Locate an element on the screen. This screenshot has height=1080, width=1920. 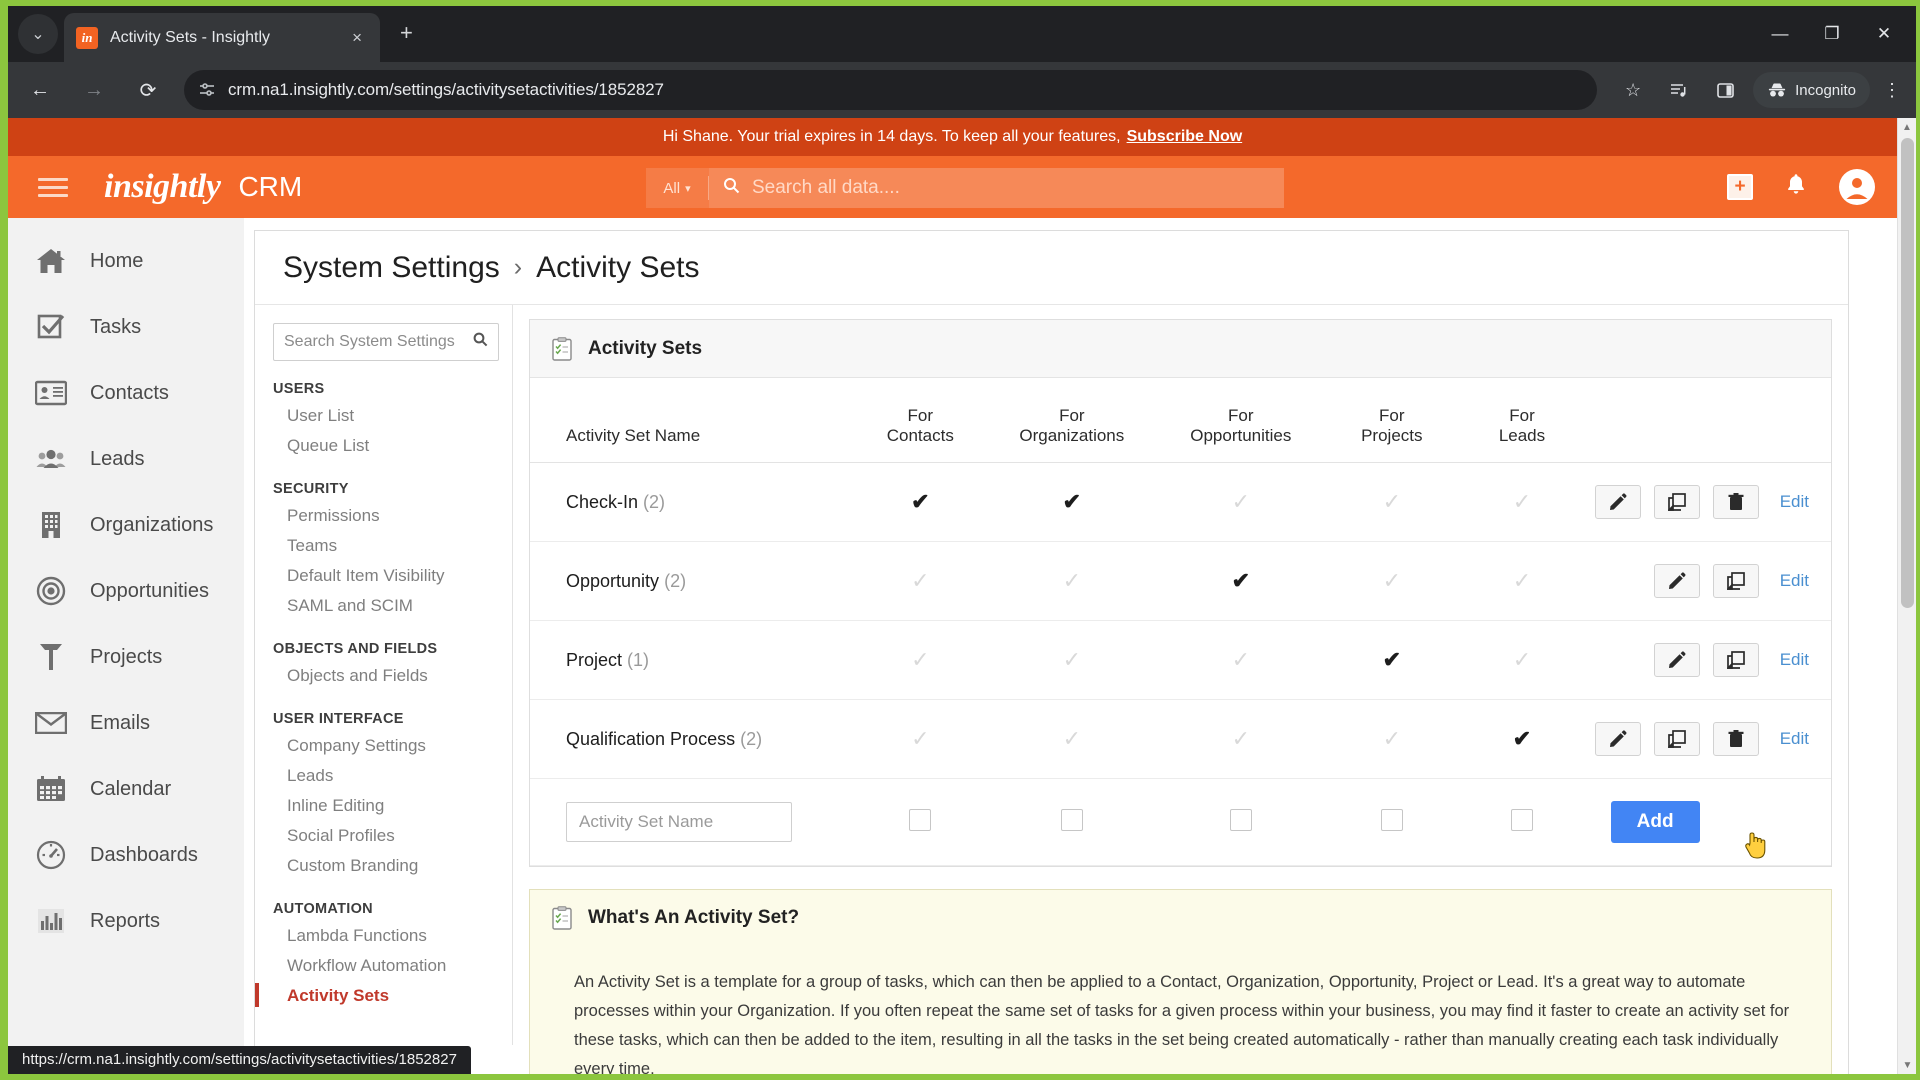
window-maximize-button: ❐ is located at coordinates (1832, 34).